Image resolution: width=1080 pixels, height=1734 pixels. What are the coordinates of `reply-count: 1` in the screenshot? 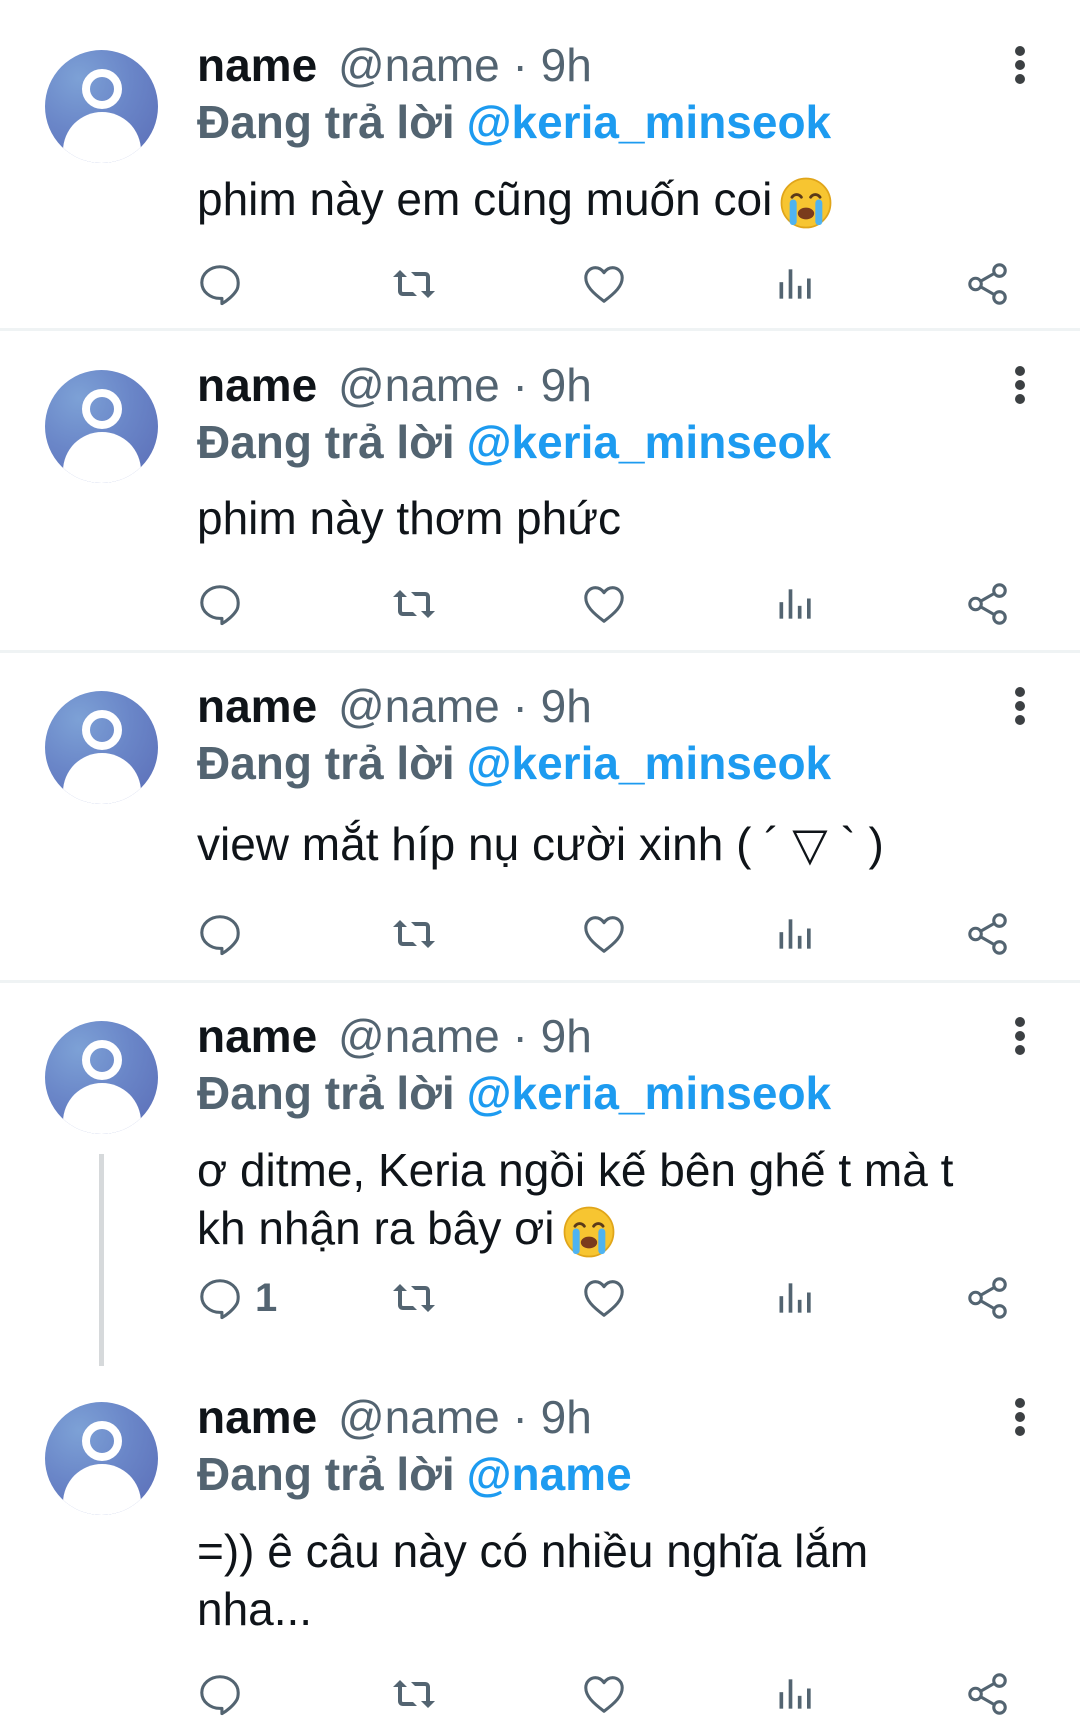 It's located at (266, 1297).